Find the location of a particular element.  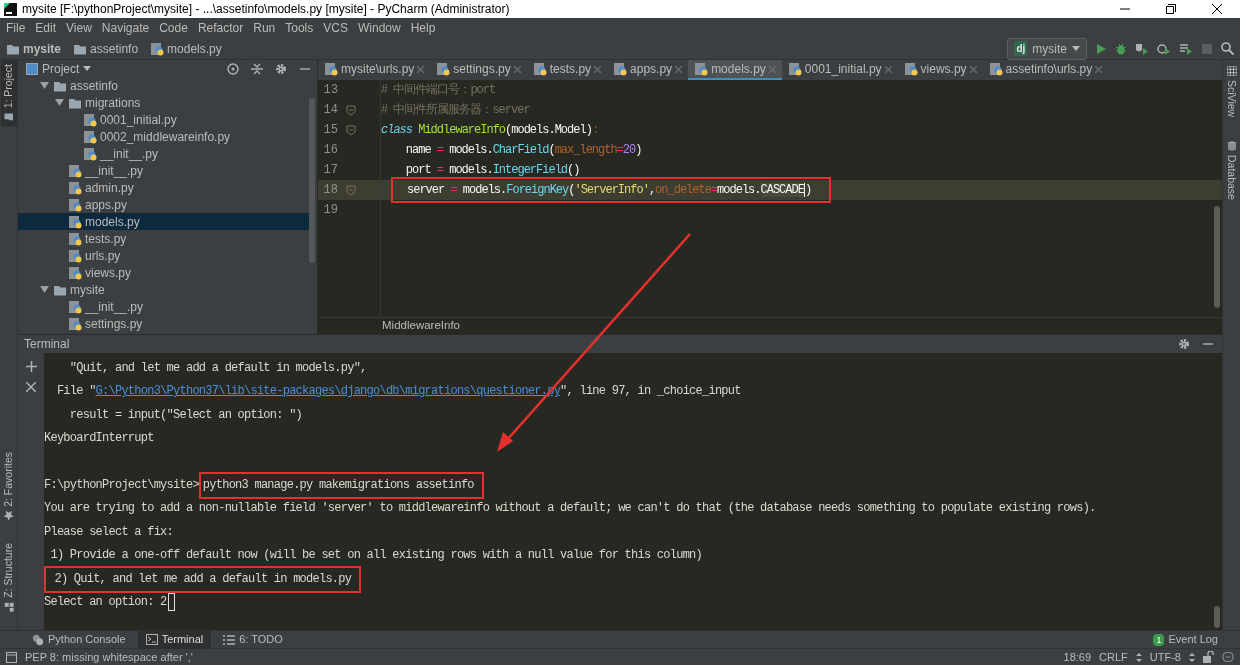

tool-window-tab: Terminal is located at coordinates (174, 639).